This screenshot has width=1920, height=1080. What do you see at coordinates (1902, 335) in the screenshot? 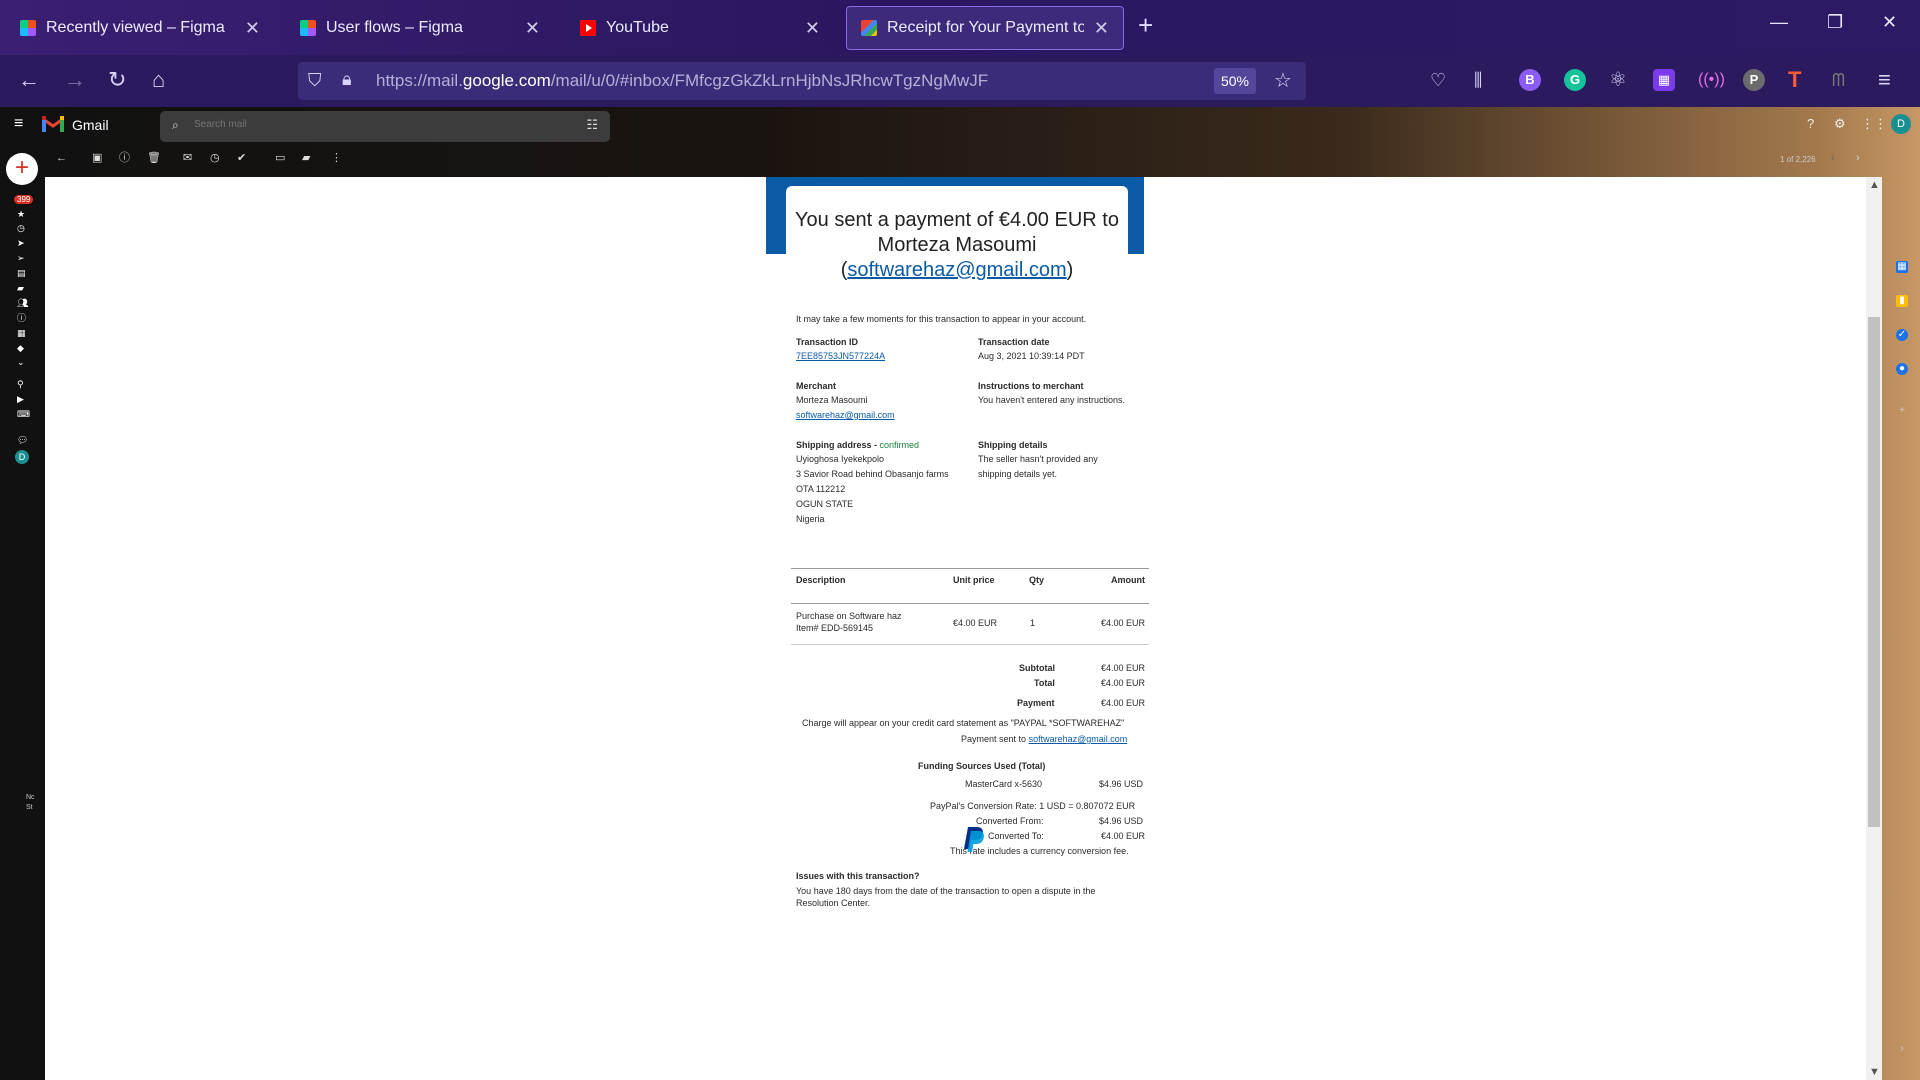
I see `tasks-icon: ✓` at bounding box center [1902, 335].